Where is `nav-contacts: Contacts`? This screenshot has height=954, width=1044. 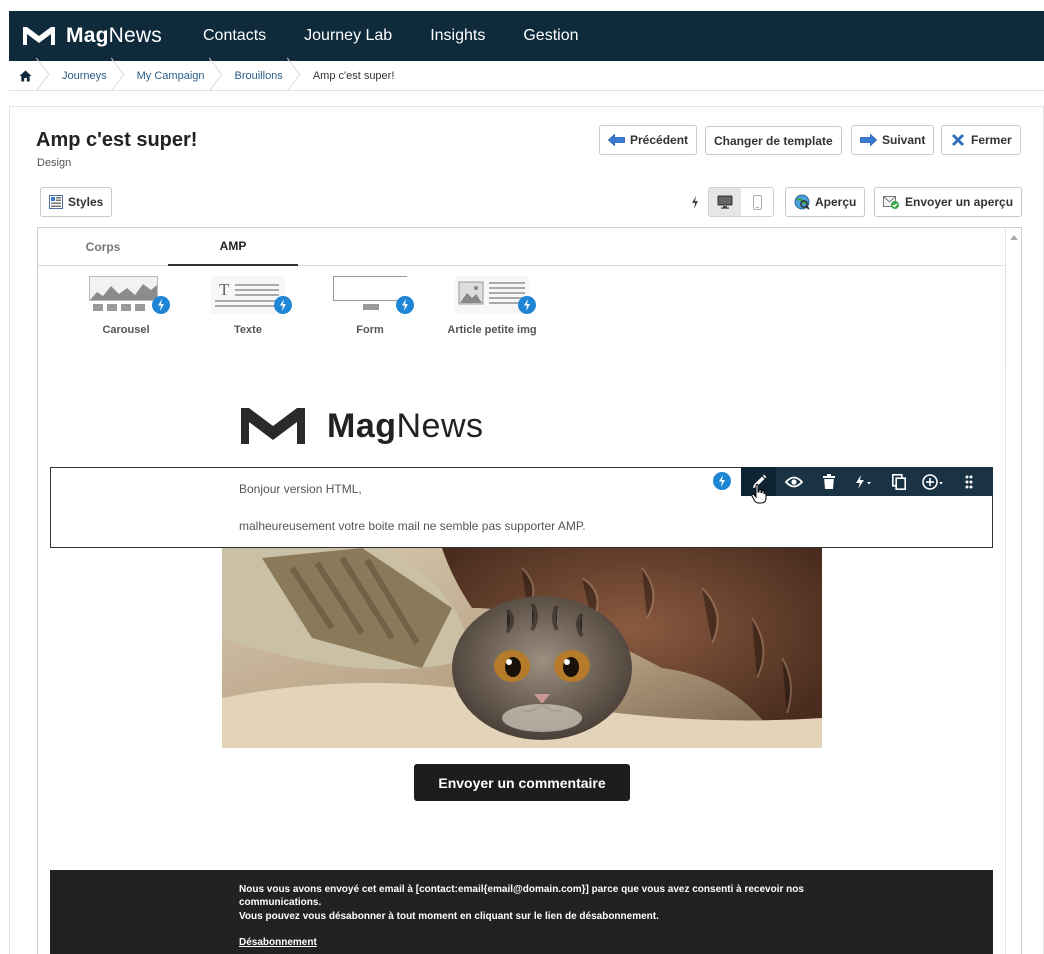 nav-contacts: Contacts is located at coordinates (234, 36).